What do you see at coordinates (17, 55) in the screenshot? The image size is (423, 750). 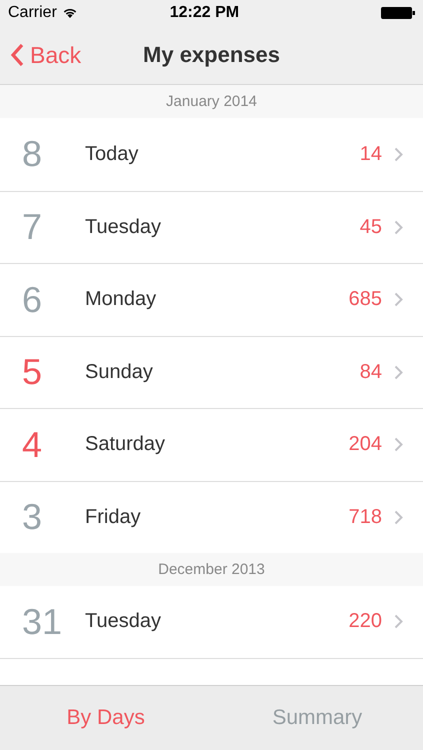 I see `chevron-left-icon` at bounding box center [17, 55].